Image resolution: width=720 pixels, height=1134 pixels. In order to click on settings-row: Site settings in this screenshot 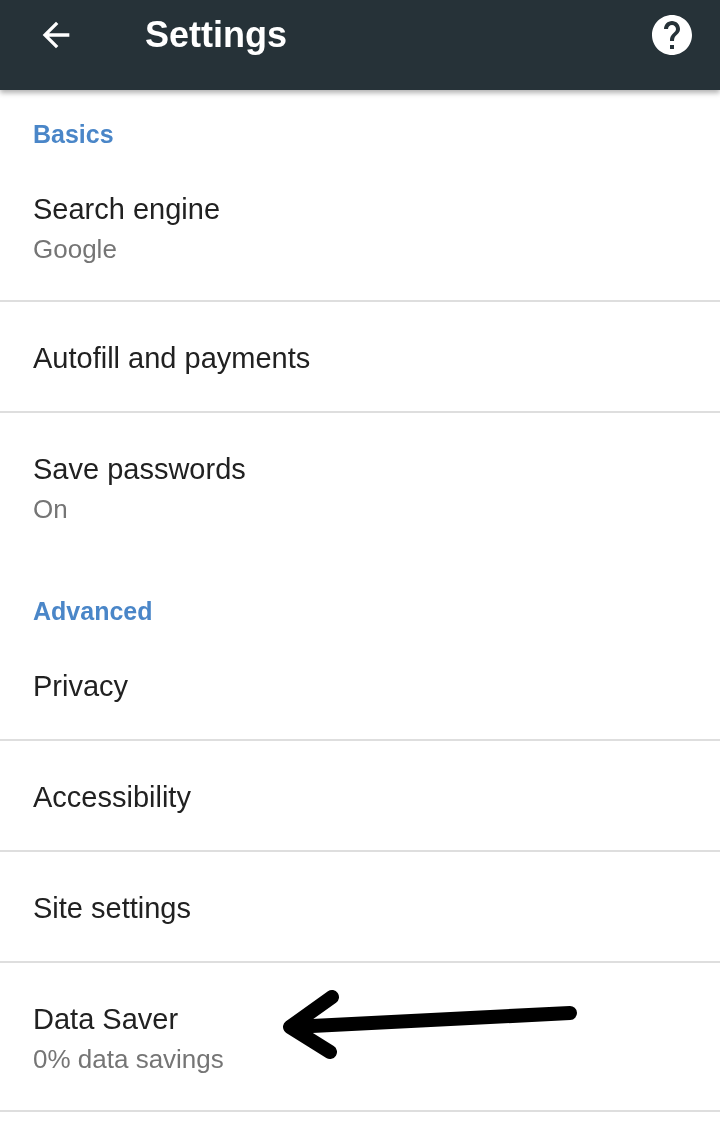, I will do `click(360, 907)`.